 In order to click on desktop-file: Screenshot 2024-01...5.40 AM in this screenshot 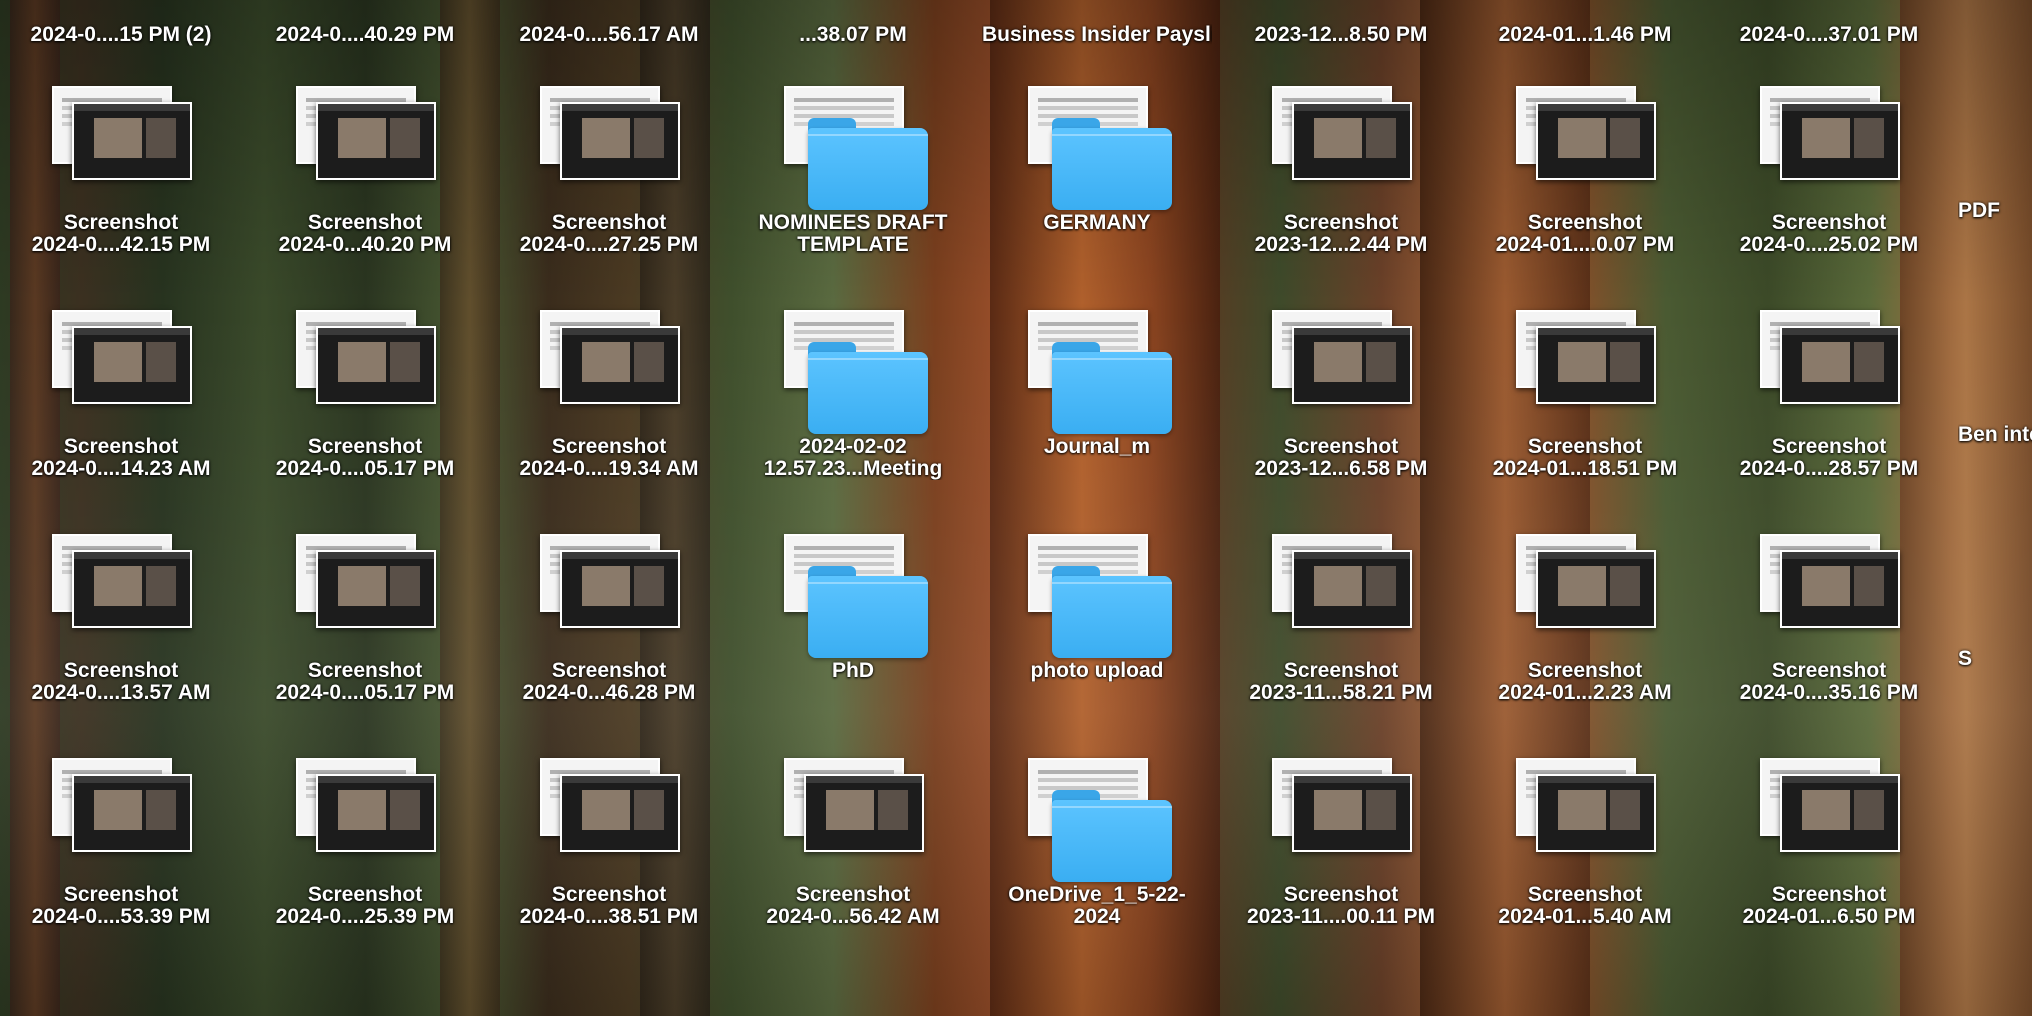, I will do `click(1585, 864)`.